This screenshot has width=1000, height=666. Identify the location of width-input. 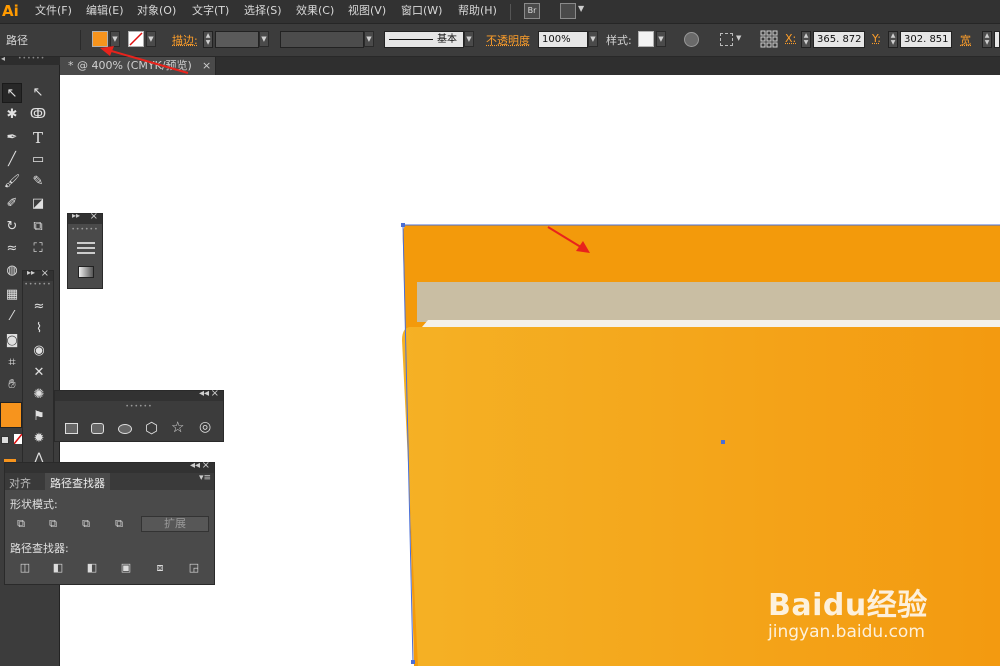
(997, 39).